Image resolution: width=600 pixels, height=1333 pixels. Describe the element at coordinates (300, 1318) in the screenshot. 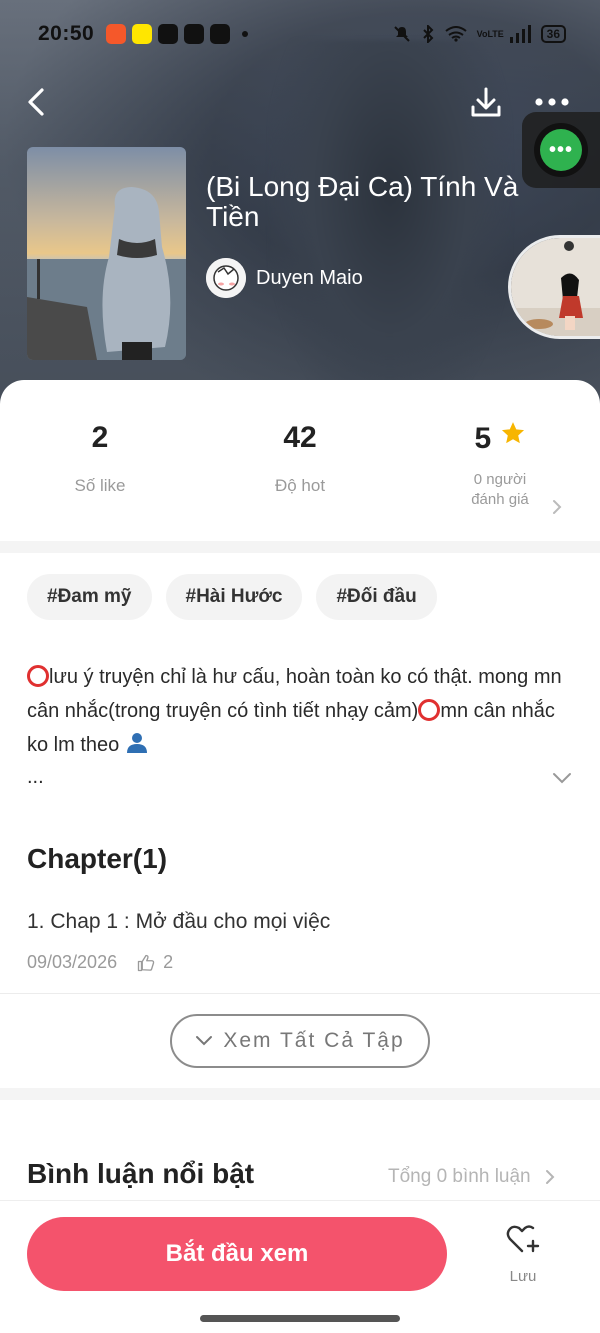

I see `home-indicator` at that location.